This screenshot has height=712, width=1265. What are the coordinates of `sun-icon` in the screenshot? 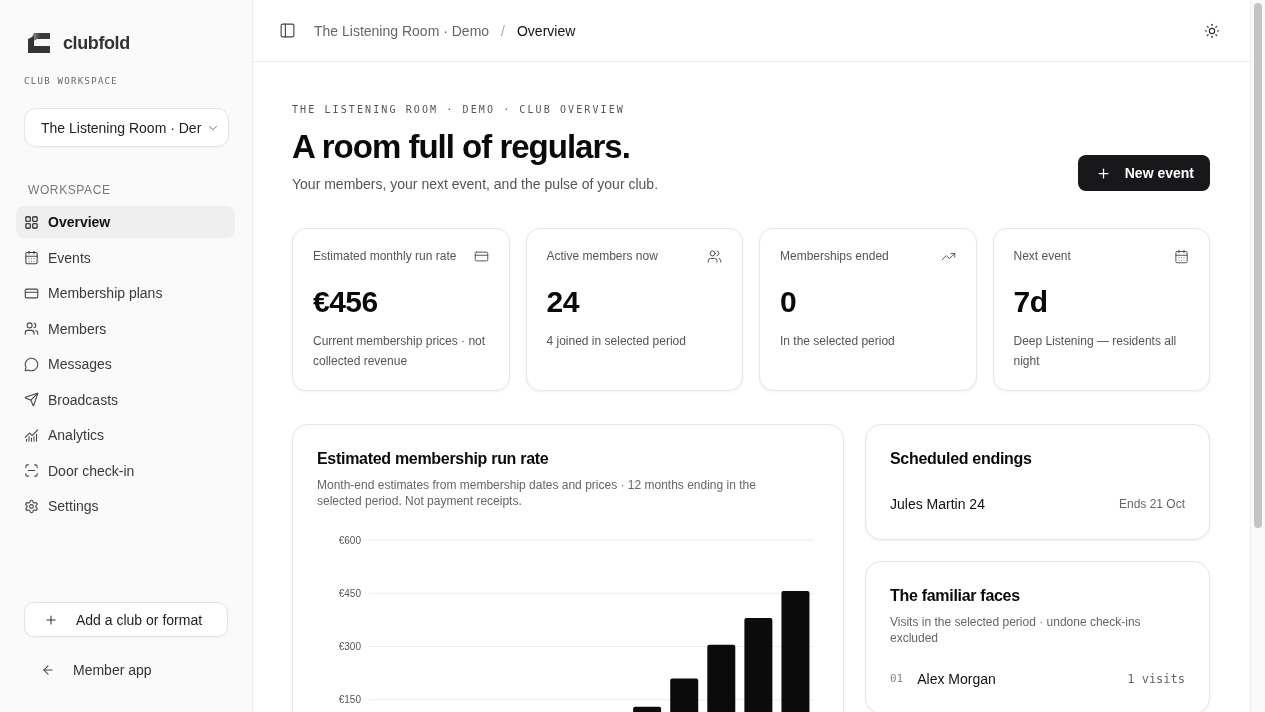 It's located at (1212, 30).